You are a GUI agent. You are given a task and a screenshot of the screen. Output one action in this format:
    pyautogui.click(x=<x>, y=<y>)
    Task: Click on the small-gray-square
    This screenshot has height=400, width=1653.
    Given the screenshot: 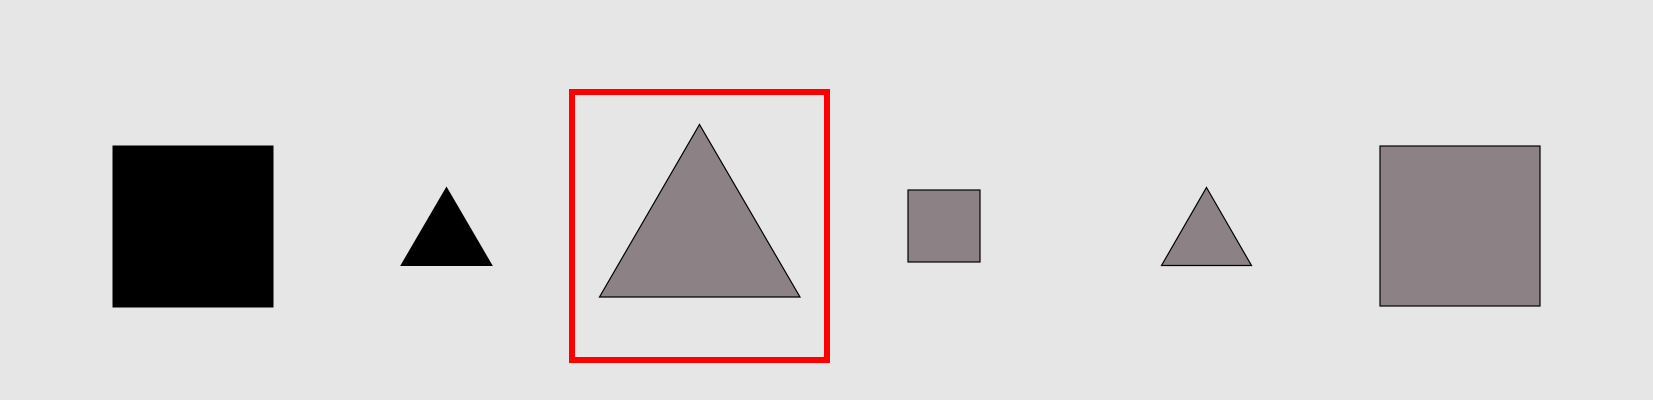 What is the action you would take?
    pyautogui.click(x=944, y=226)
    